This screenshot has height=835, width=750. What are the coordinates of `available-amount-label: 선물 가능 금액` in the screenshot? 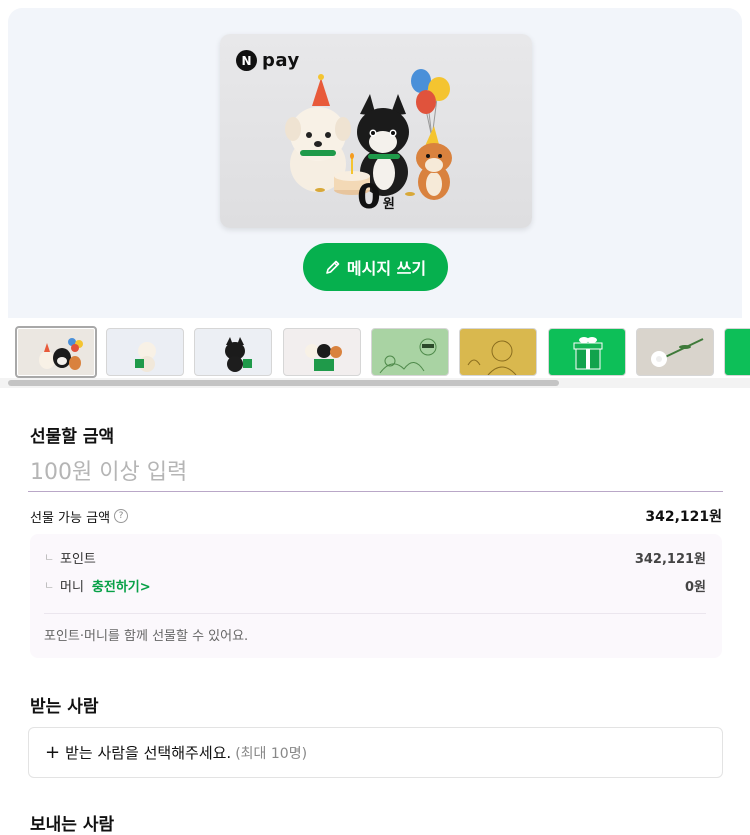 It's located at (70, 518).